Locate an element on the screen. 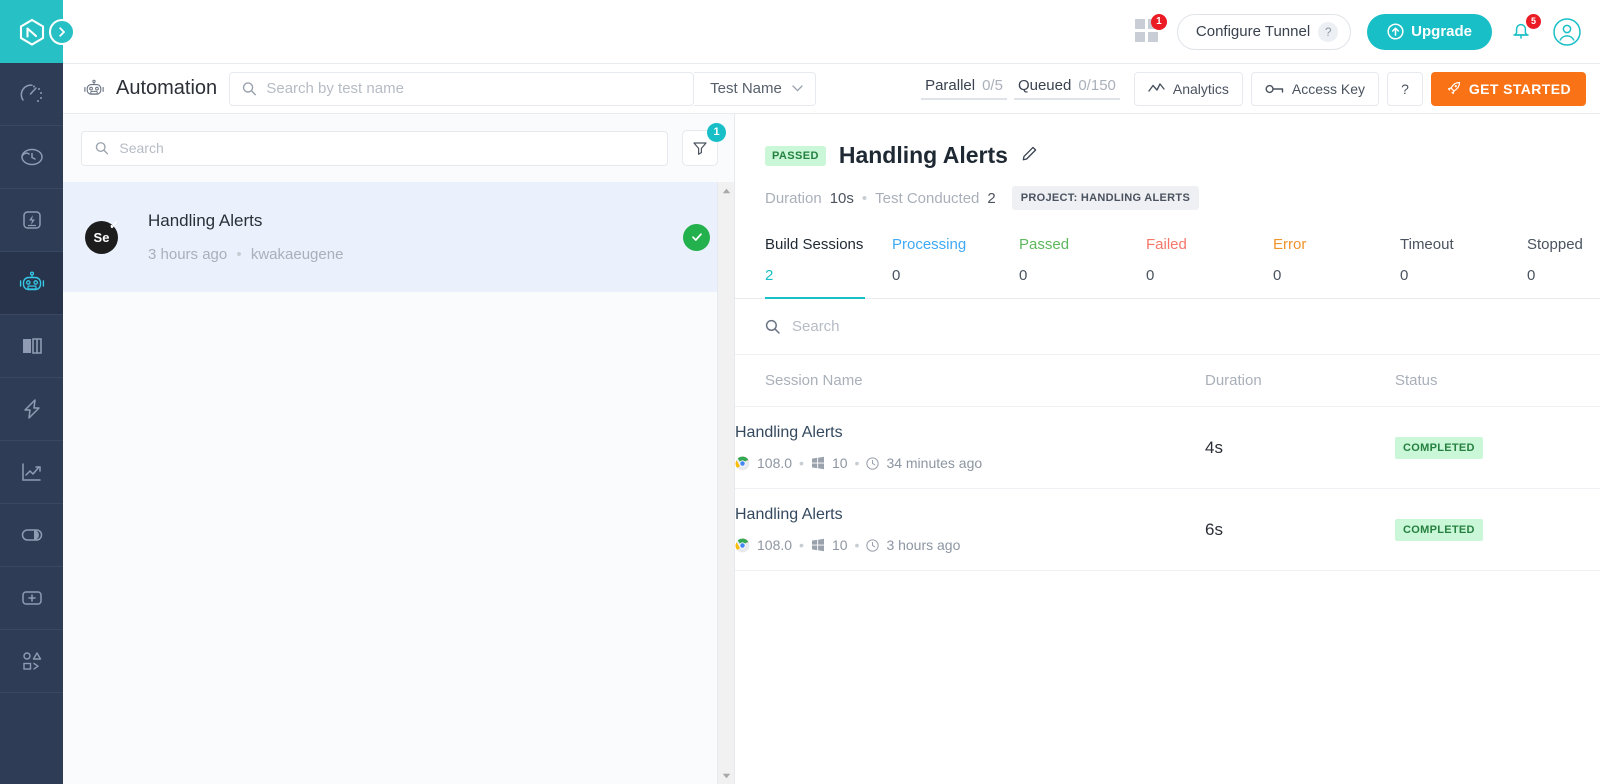 This screenshot has width=1600, height=784. session-time: 34 minutes ago is located at coordinates (934, 463).